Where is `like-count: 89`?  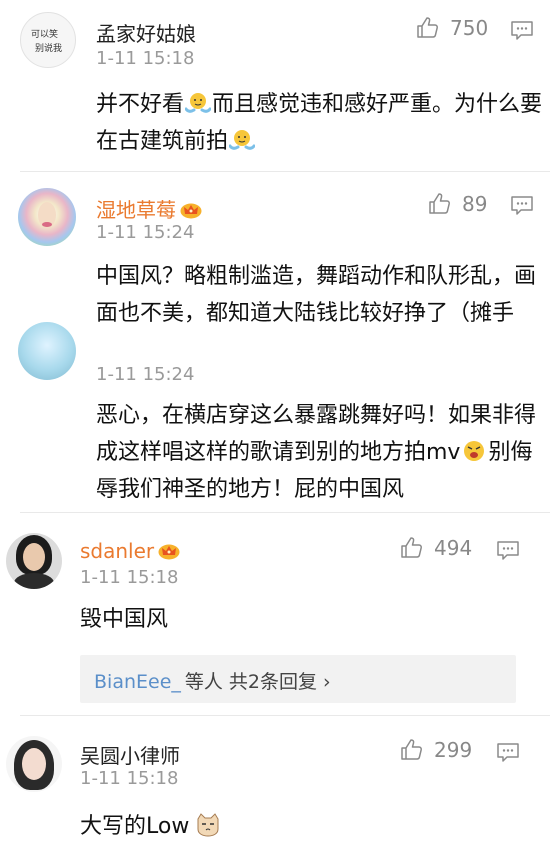
like-count: 89 is located at coordinates (475, 204).